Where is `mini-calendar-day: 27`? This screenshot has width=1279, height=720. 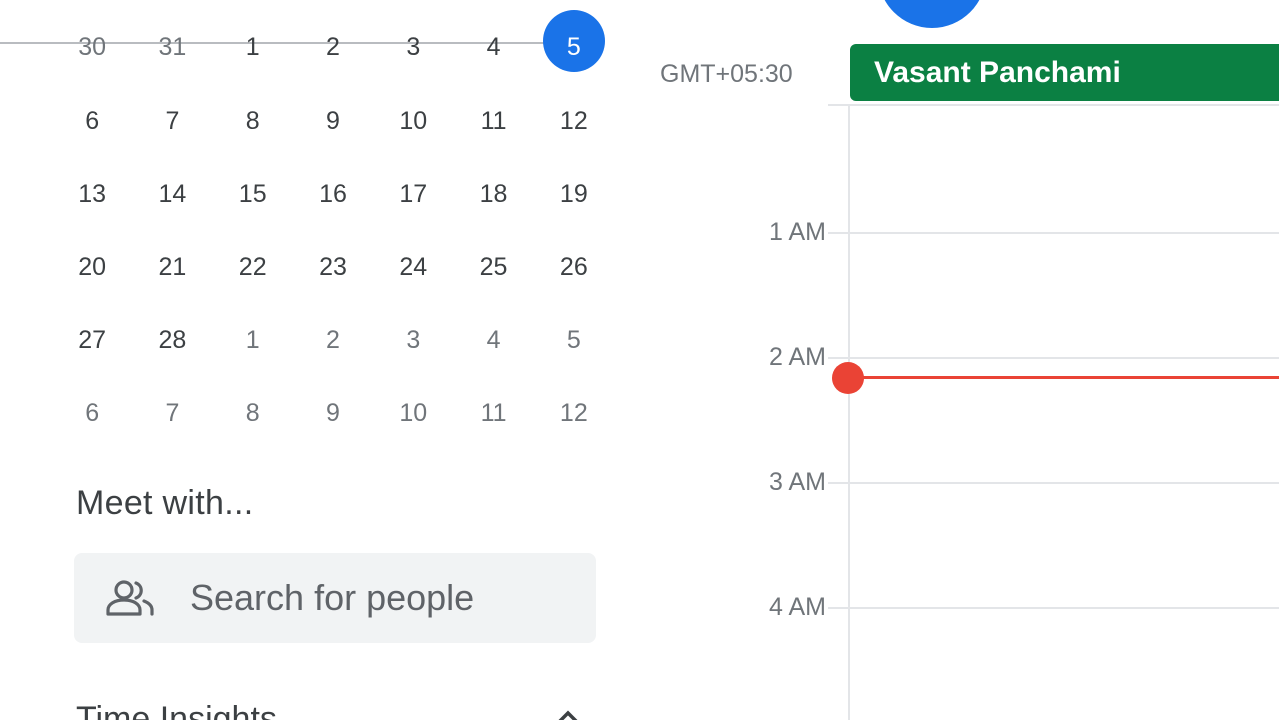
mini-calendar-day: 27 is located at coordinates (92, 340).